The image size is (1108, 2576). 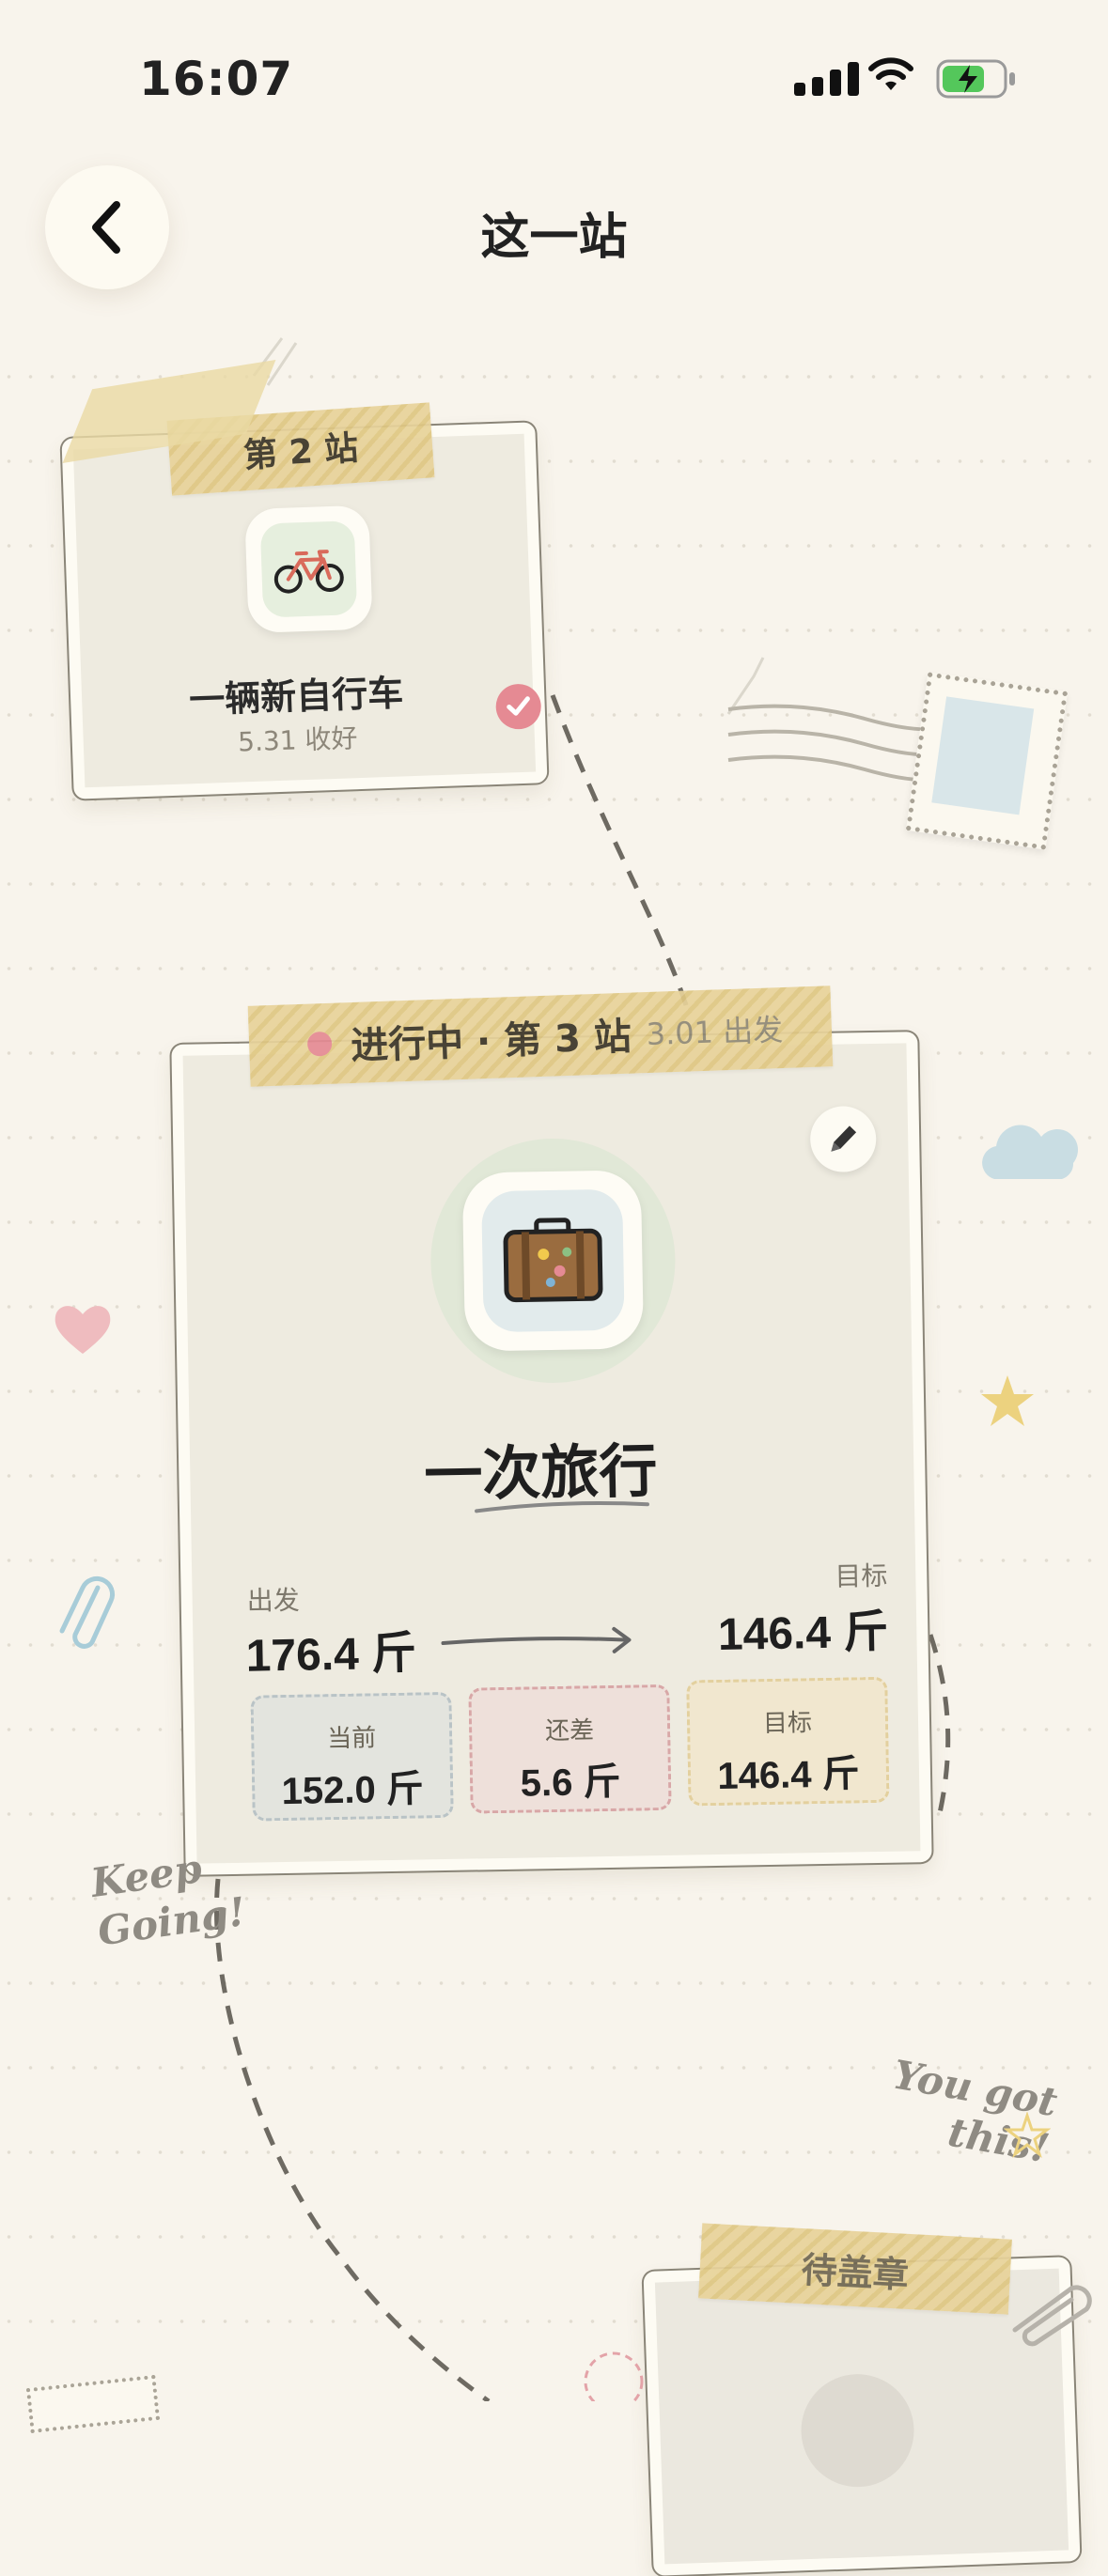 I want to click on star-icon, so click(x=1007, y=1400).